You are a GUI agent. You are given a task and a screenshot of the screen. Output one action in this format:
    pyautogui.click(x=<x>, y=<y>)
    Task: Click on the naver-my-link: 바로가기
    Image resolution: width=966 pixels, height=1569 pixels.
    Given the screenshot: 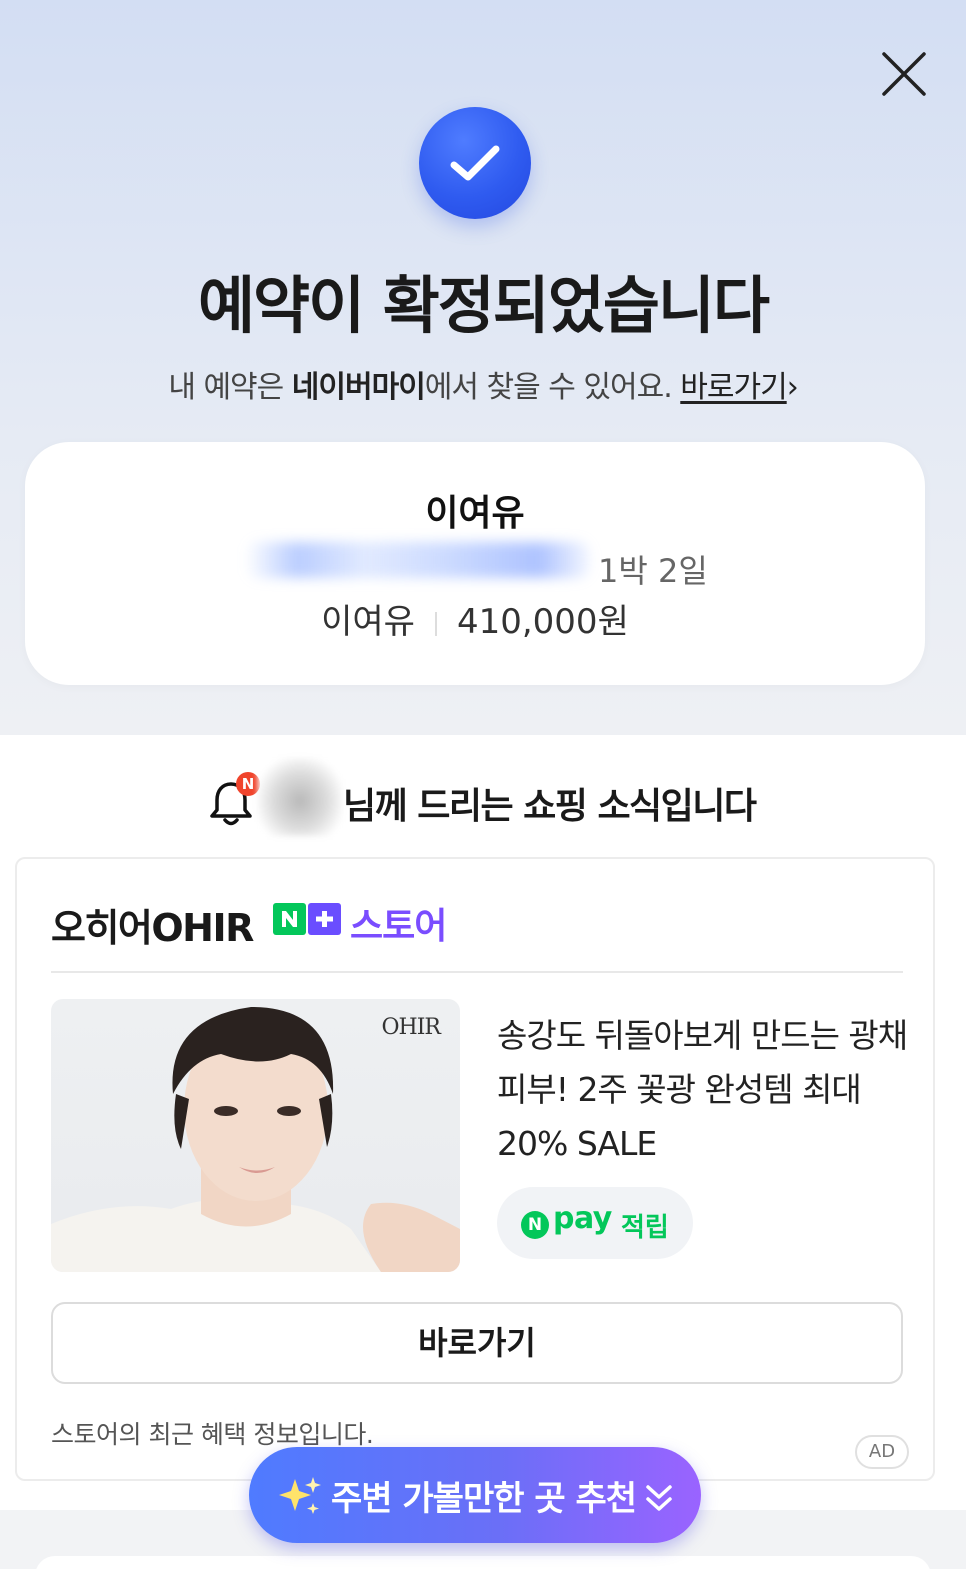 What is the action you would take?
    pyautogui.click(x=733, y=387)
    